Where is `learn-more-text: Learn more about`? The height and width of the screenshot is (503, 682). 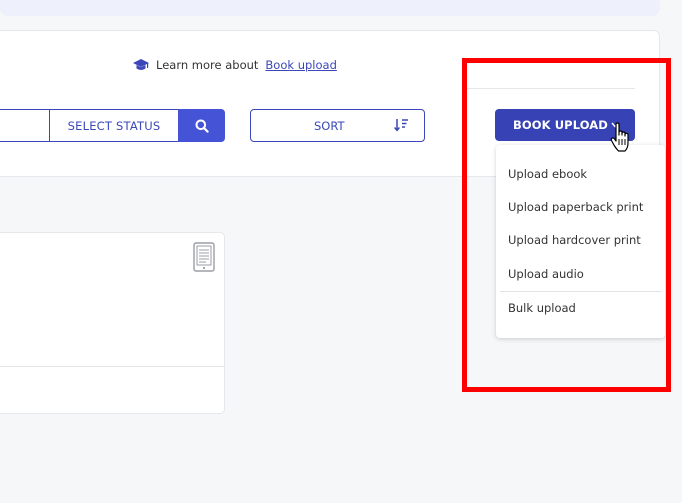 learn-more-text: Learn more about is located at coordinates (207, 65).